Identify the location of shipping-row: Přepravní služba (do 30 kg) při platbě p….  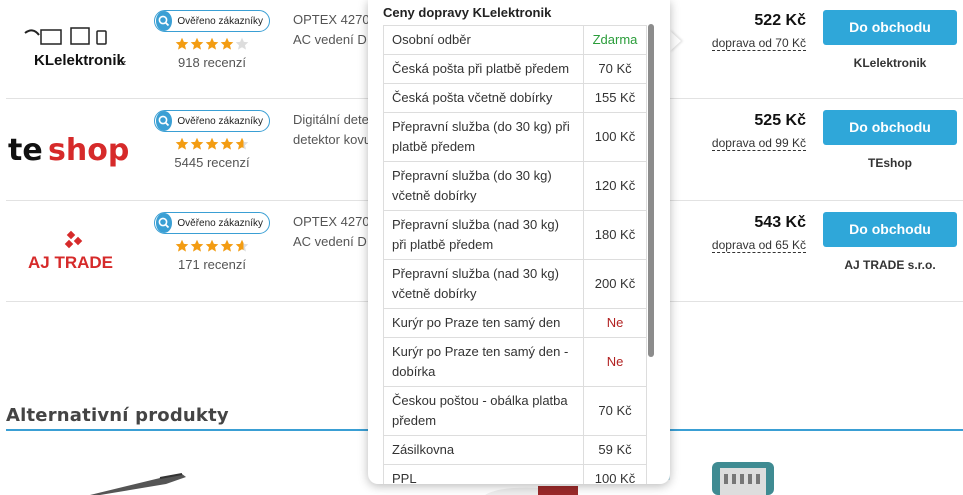
(515, 137).